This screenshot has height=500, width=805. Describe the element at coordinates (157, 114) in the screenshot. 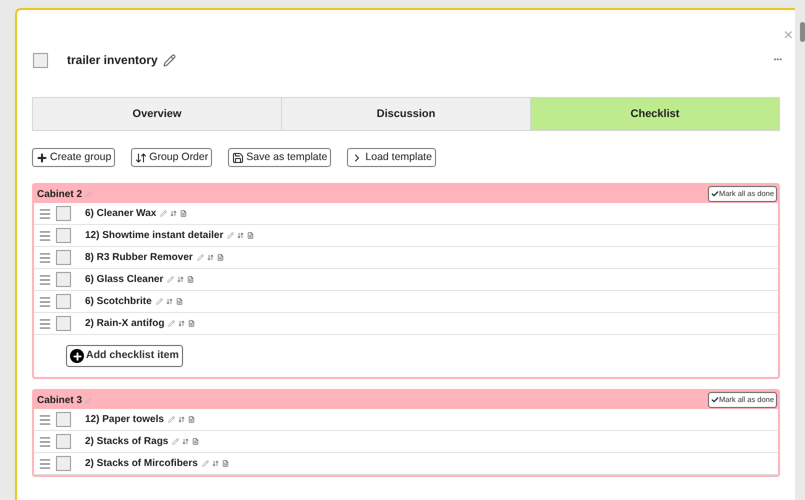

I see `tab: Overview` at that location.